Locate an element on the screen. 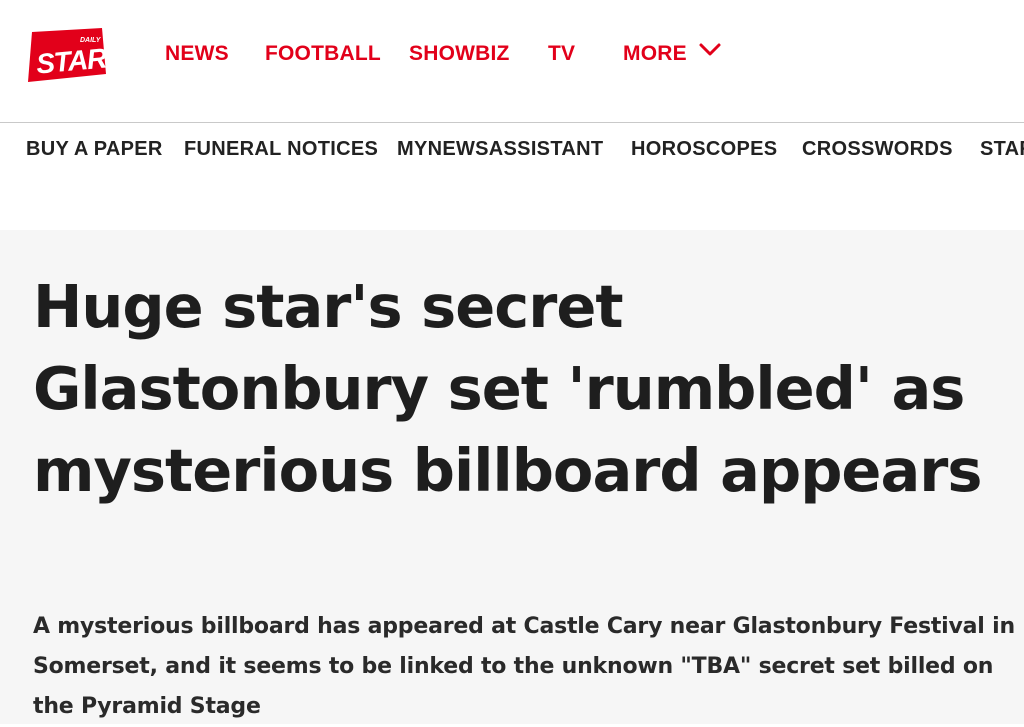  logo-star-text: STAR is located at coordinates (70, 60).